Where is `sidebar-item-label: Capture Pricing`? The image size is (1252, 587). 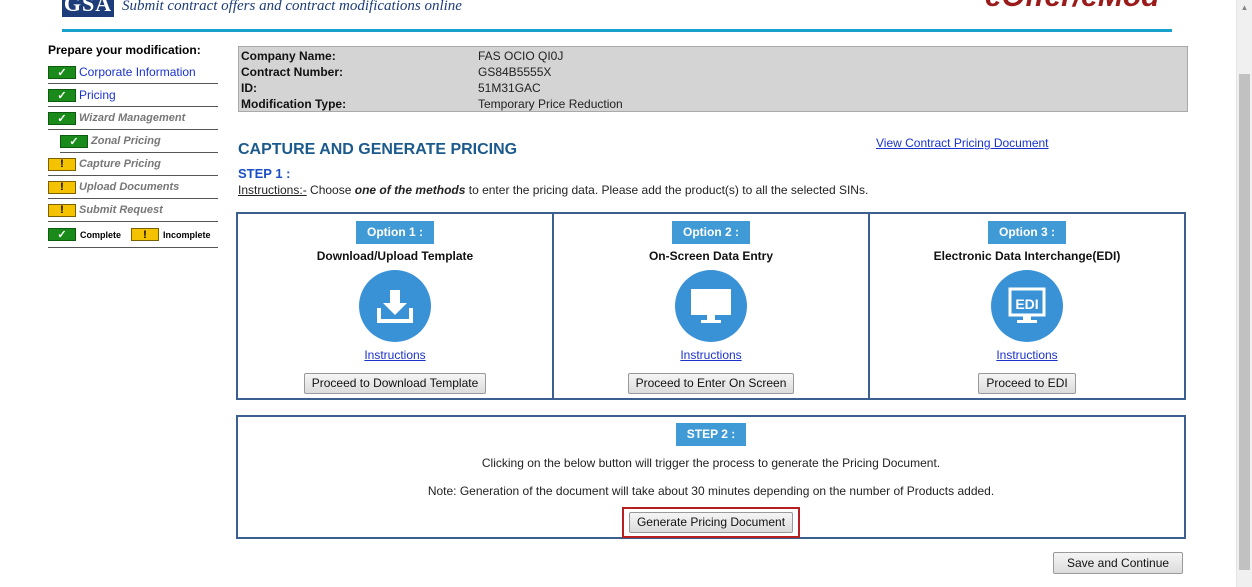
sidebar-item-label: Capture Pricing is located at coordinates (120, 164).